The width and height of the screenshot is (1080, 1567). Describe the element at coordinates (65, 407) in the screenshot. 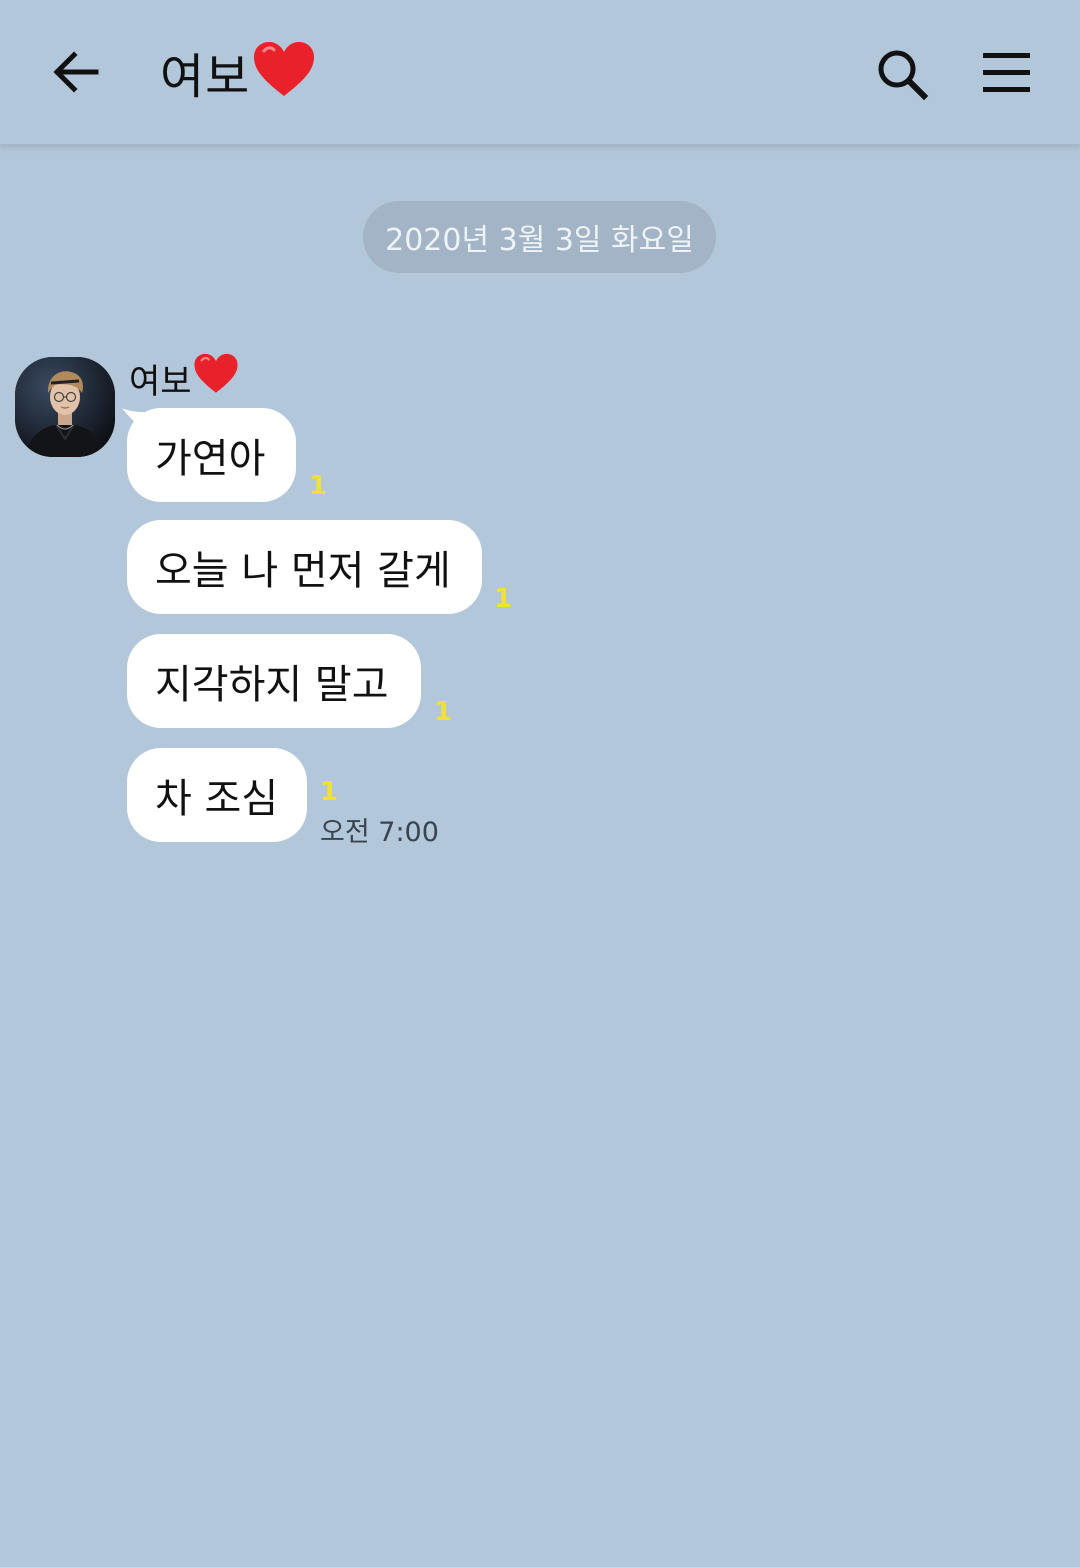

I see `avatar` at that location.